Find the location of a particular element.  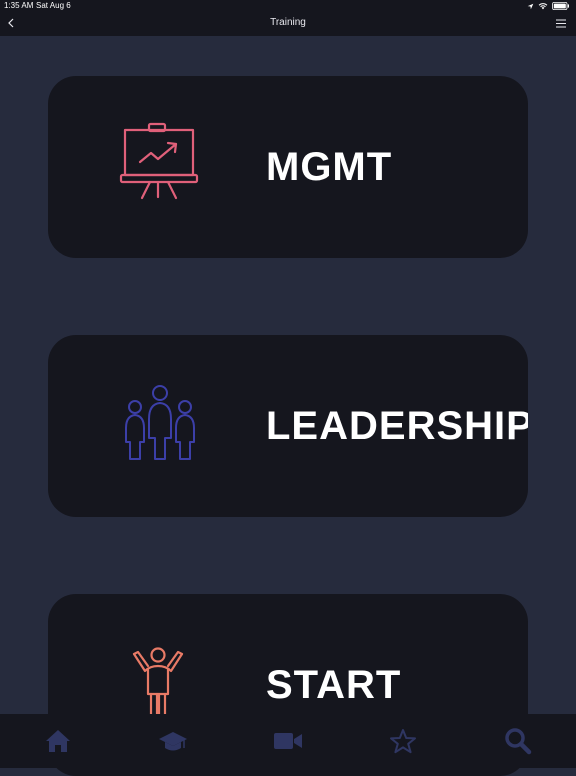

status-time: 1:35 AM is located at coordinates (19, 5).